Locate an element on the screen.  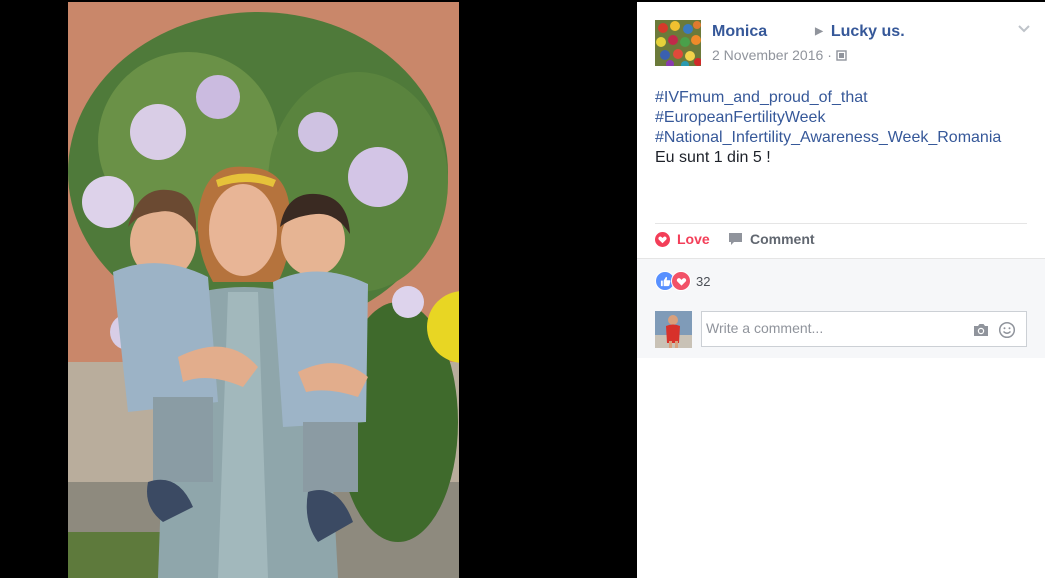
speech-bubble-icon is located at coordinates (735, 239).